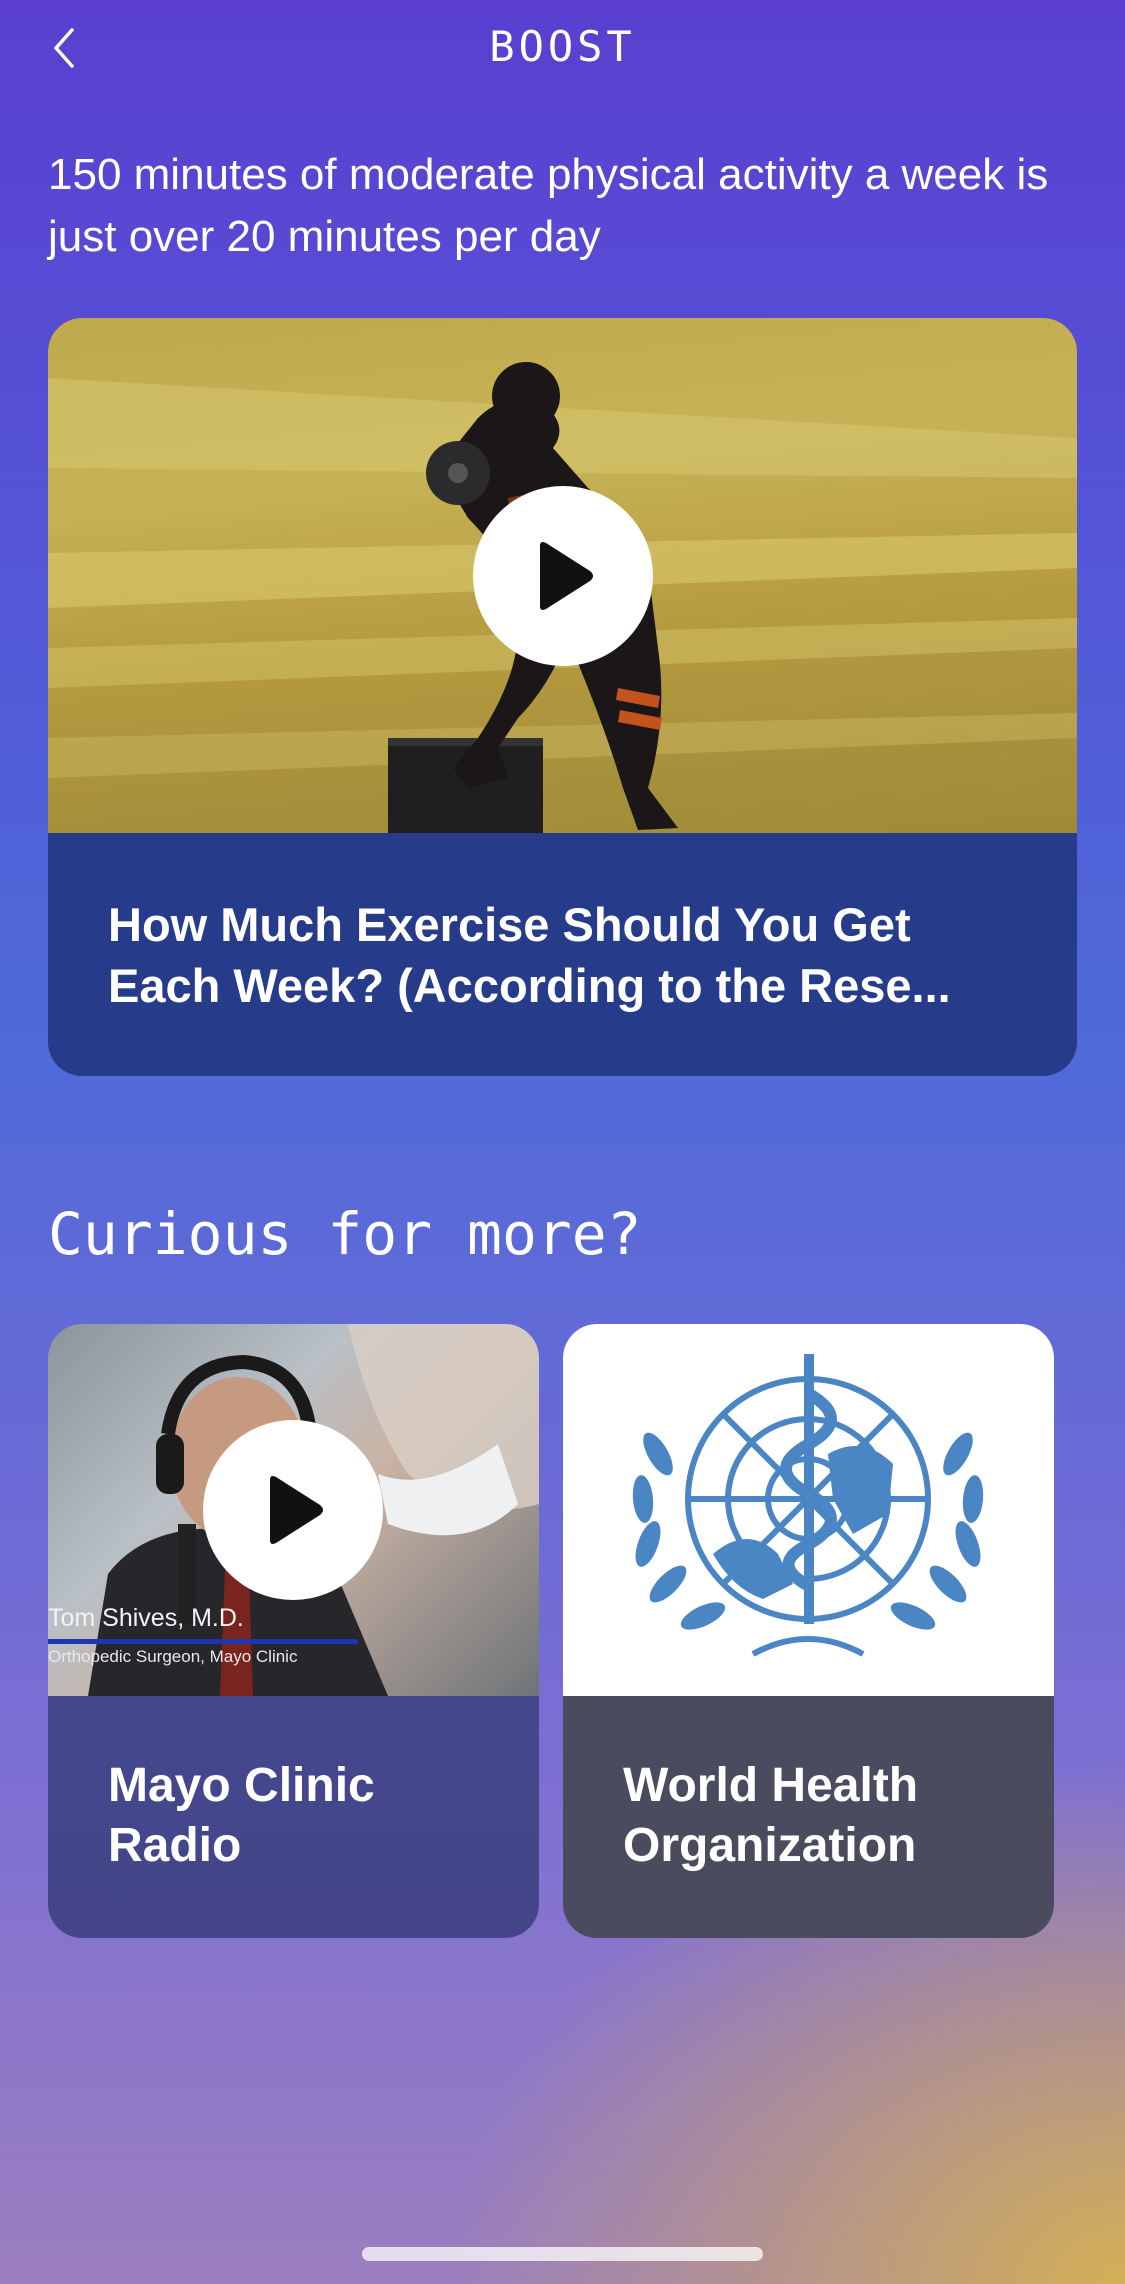 The height and width of the screenshot is (2284, 1125). I want to click on home-indicator, so click(562, 2254).